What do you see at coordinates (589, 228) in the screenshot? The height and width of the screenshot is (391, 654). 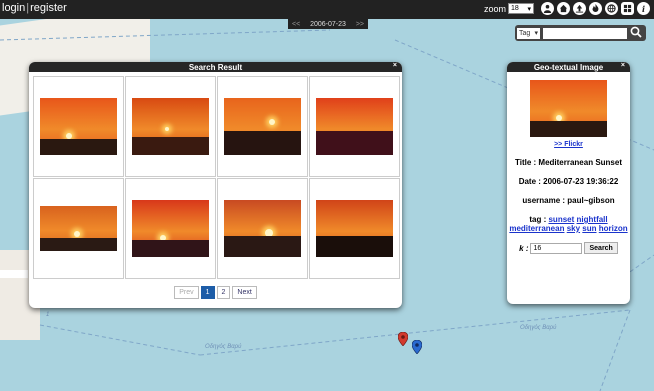 I see `tag-link: sun` at bounding box center [589, 228].